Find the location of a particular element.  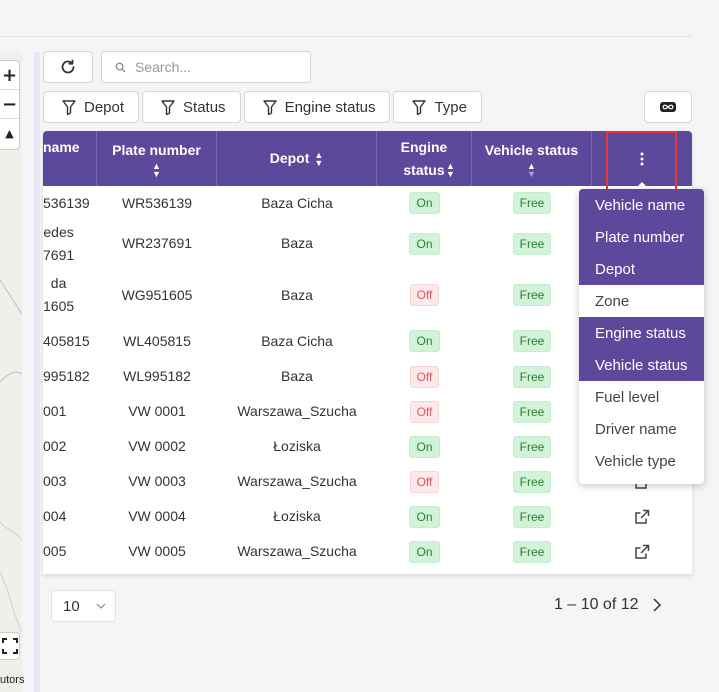

column-label: Plate number is located at coordinates (156, 150).